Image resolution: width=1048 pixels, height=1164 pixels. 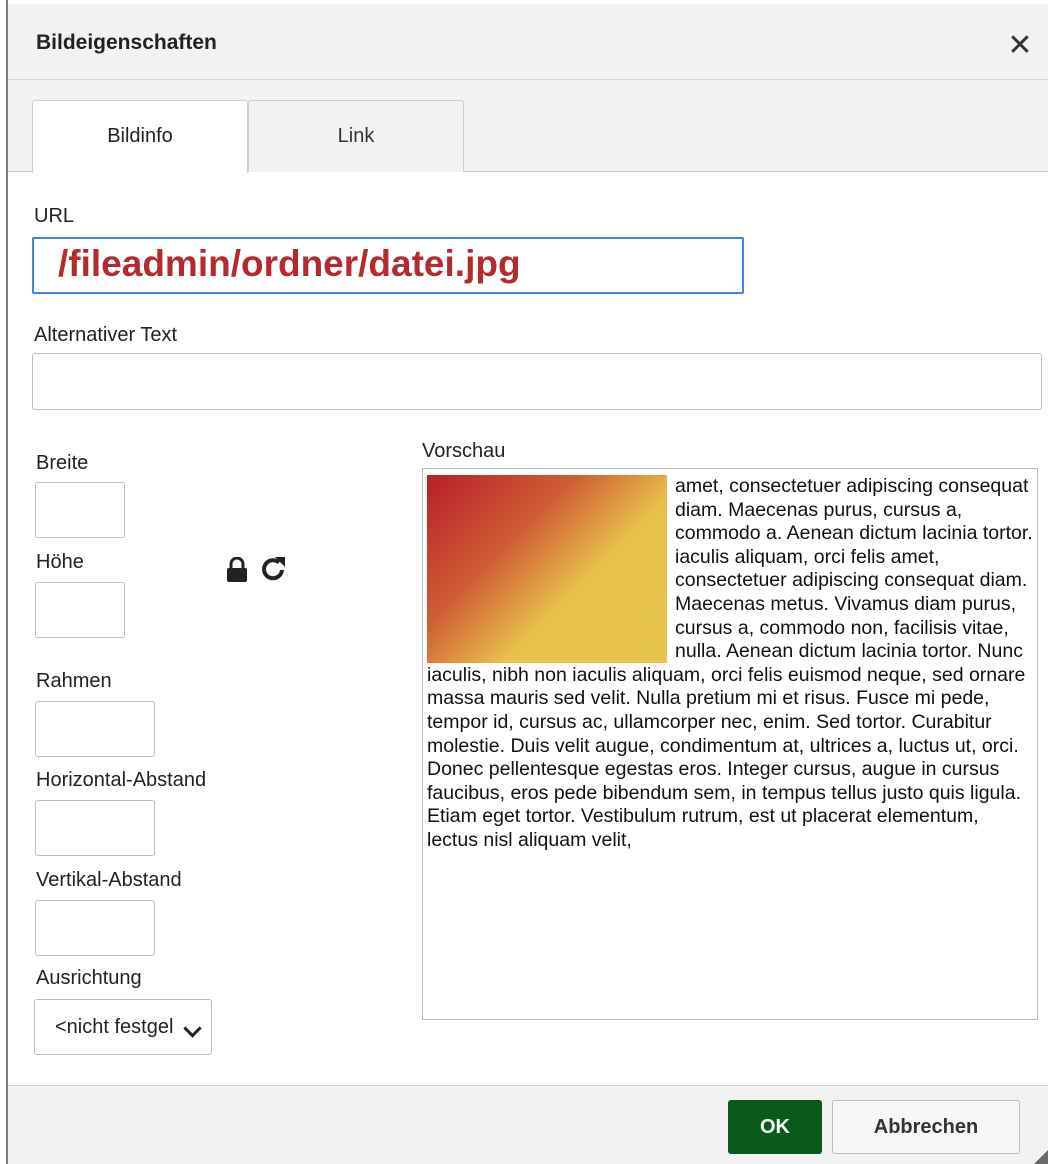 I want to click on vspace-input, so click(x=95, y=928).